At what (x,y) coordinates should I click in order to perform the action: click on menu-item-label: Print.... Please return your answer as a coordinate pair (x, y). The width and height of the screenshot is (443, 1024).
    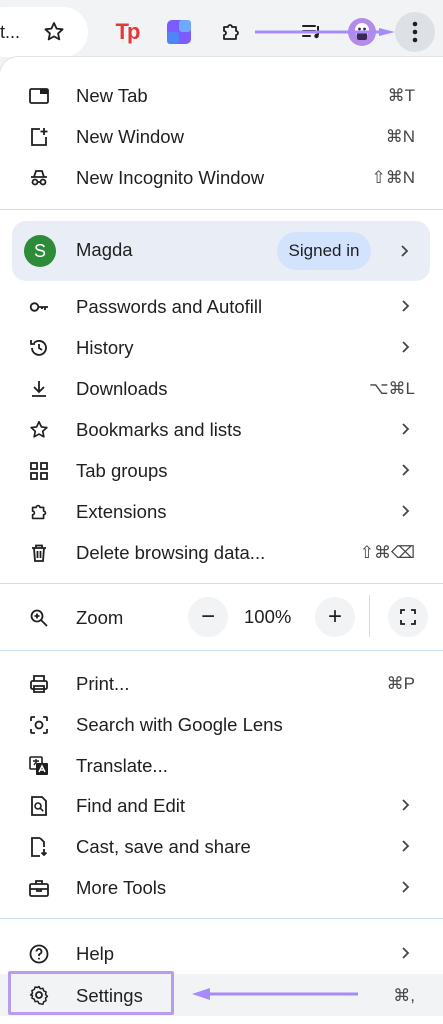
    Looking at the image, I should click on (103, 683).